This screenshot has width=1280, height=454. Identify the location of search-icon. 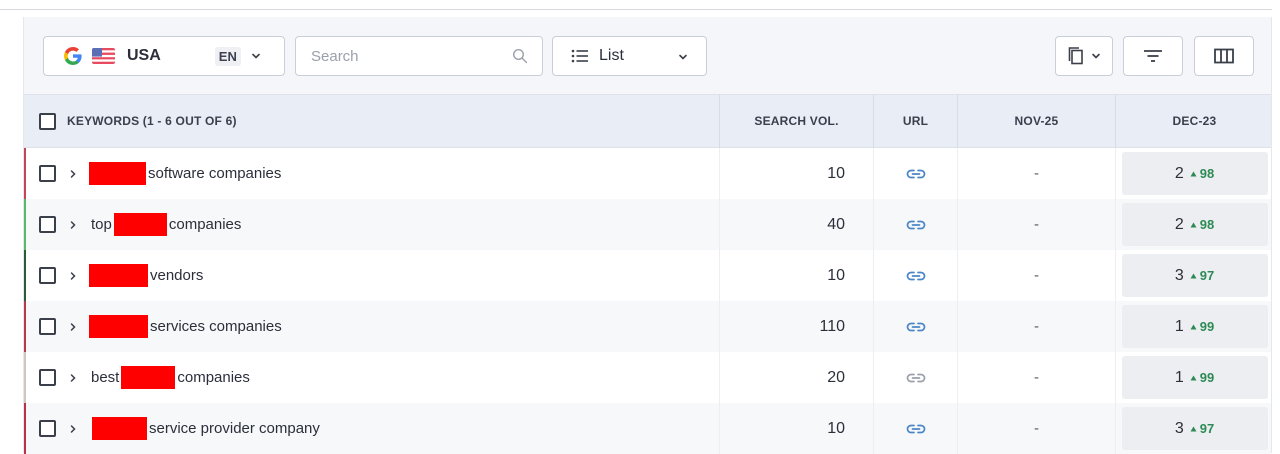
(520, 56).